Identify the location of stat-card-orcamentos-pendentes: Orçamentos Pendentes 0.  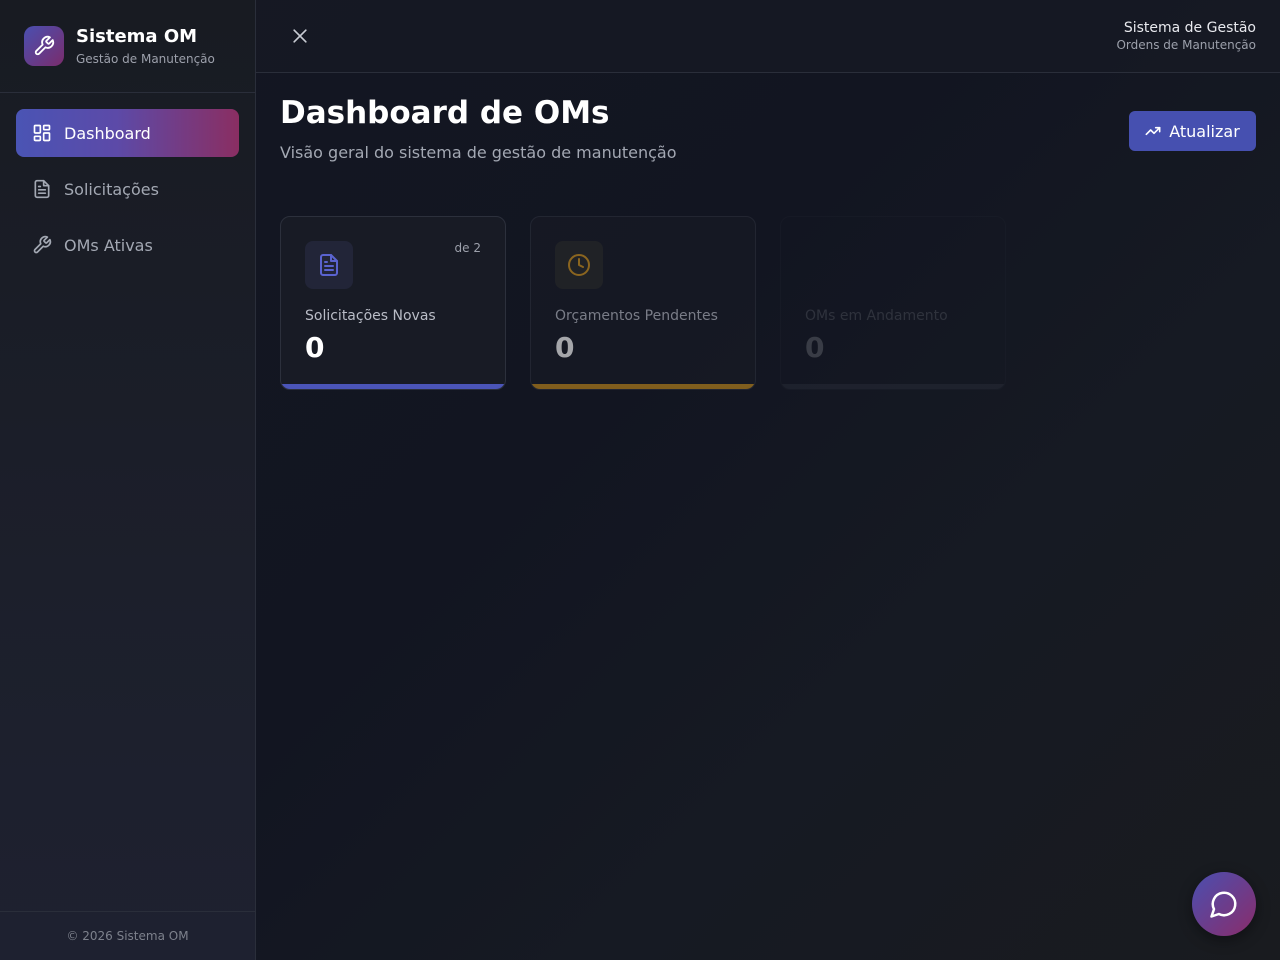
(643, 303).